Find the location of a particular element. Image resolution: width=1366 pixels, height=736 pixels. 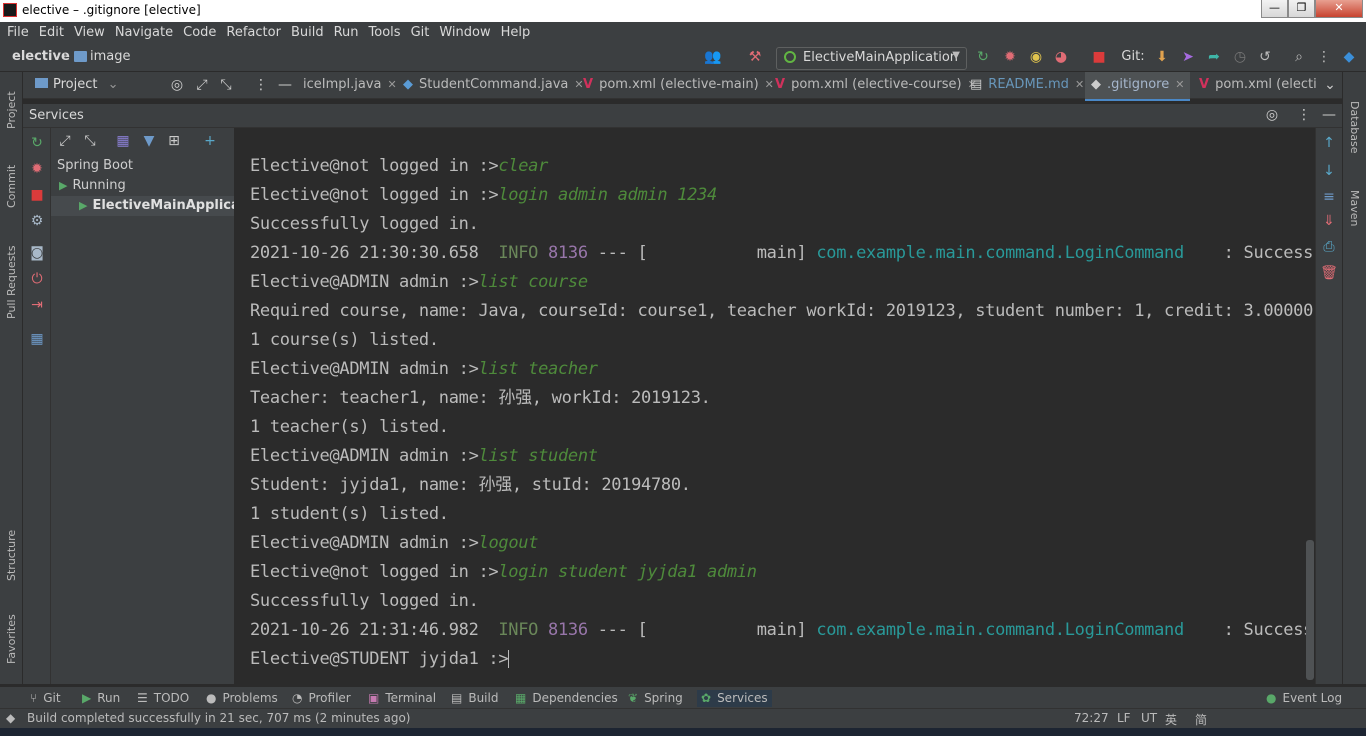

bottom-tab-event-log: ● Event Log is located at coordinates (1304, 698).